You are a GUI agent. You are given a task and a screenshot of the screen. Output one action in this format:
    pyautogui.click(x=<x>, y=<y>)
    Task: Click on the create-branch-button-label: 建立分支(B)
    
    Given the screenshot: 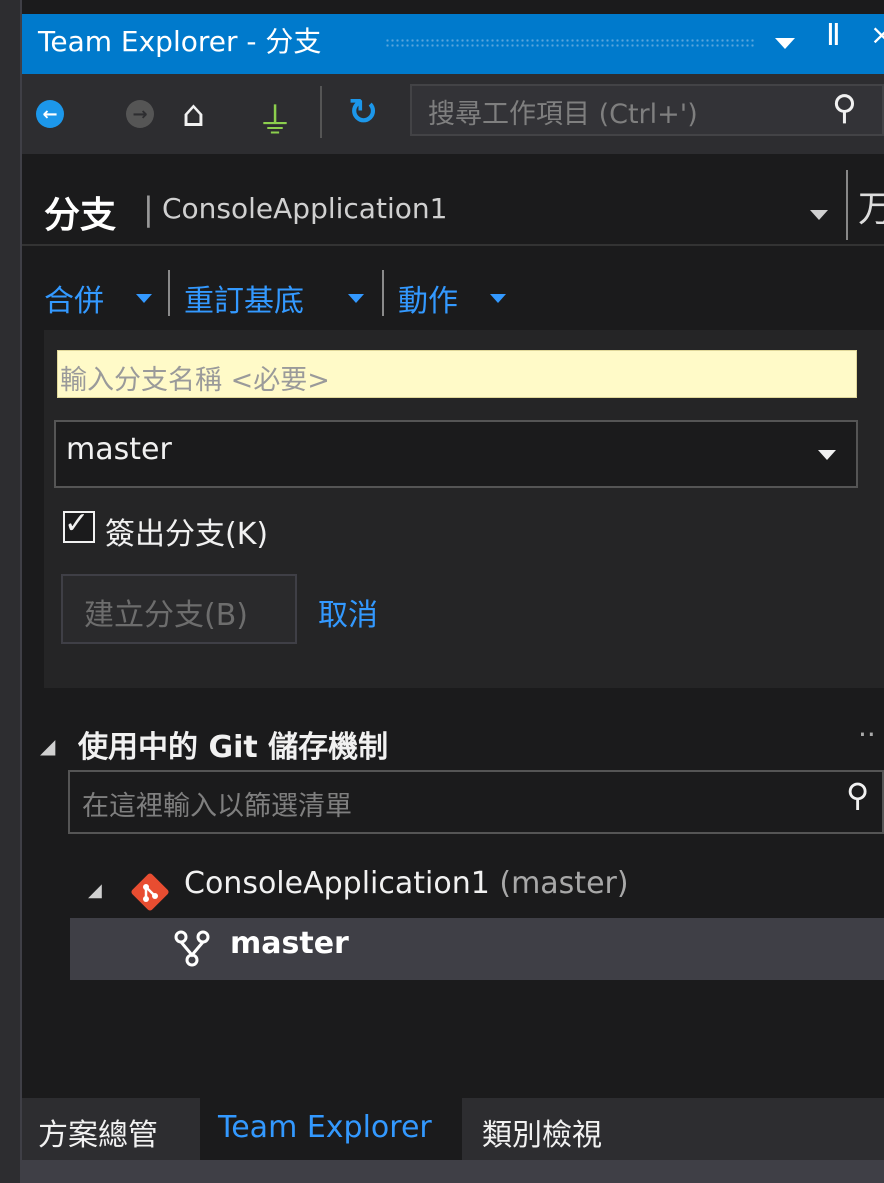 What is the action you would take?
    pyautogui.click(x=166, y=615)
    